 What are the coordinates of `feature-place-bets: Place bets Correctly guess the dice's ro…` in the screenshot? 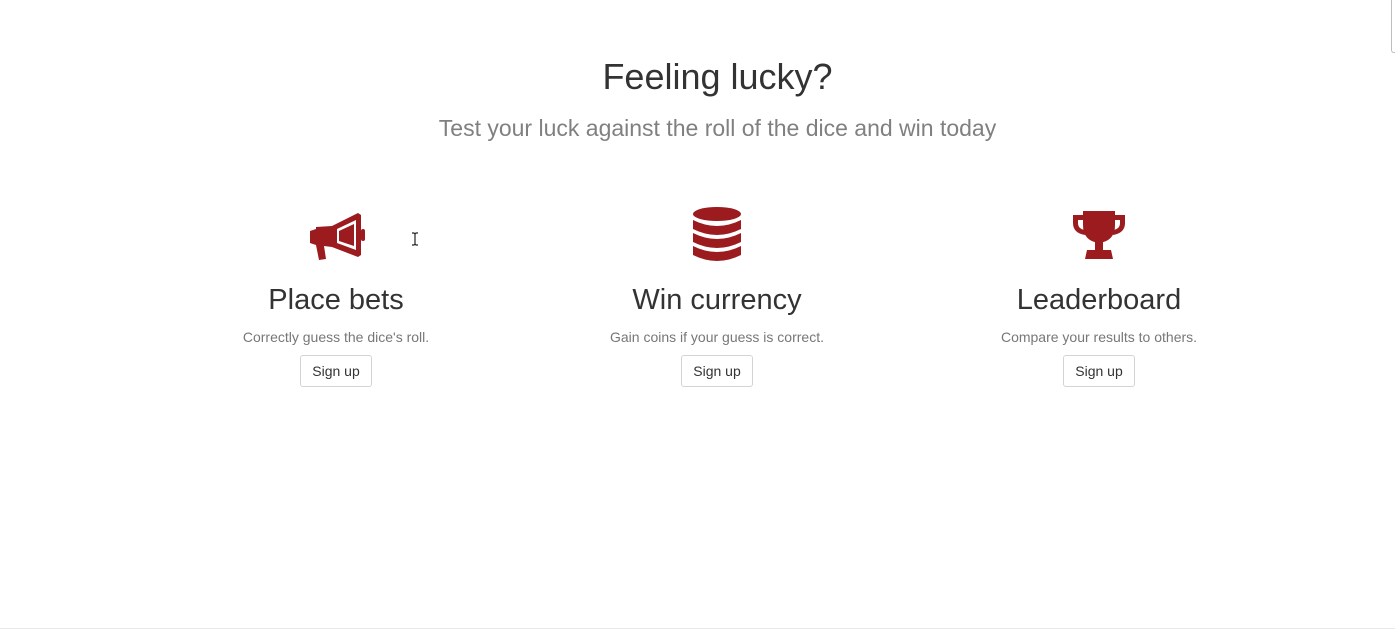 It's located at (336, 293).